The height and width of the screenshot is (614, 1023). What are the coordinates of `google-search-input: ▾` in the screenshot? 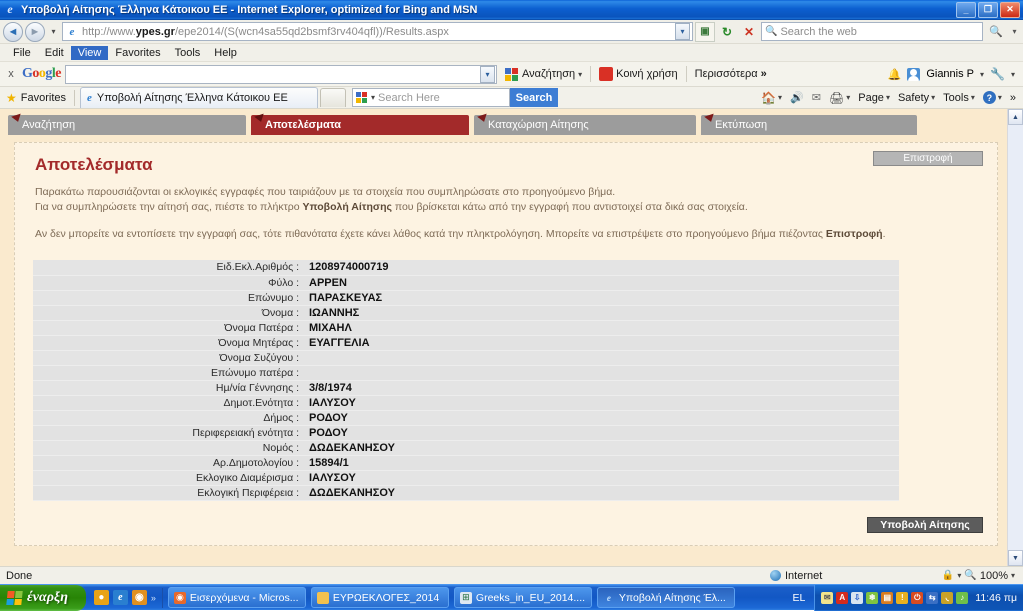 It's located at (281, 74).